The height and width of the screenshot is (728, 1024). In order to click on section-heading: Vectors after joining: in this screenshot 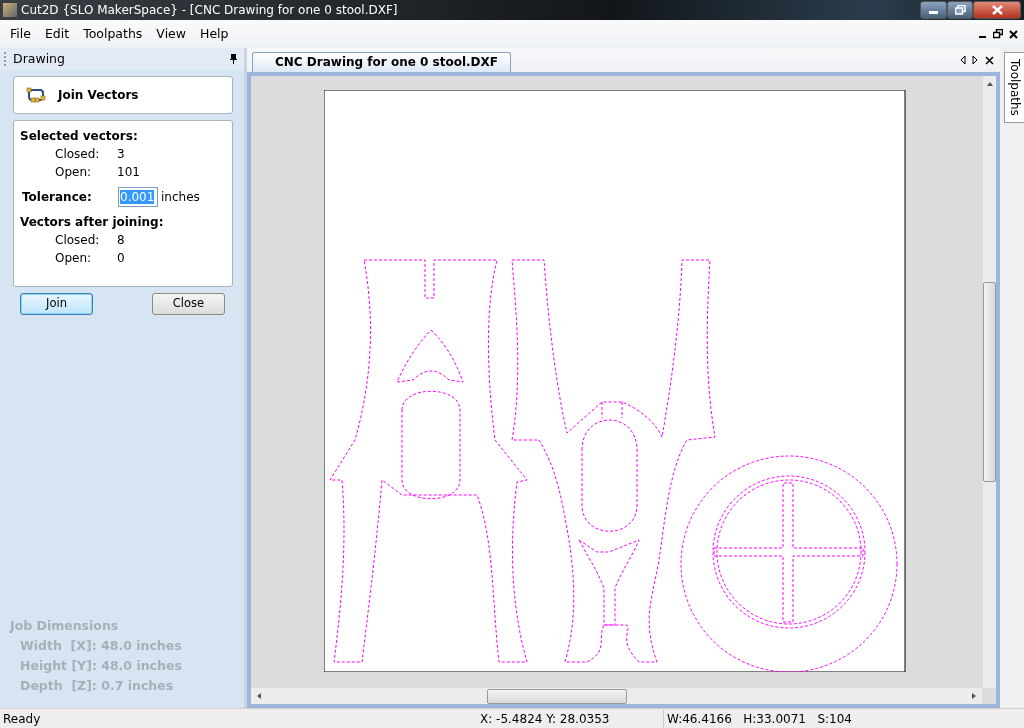, I will do `click(92, 222)`.